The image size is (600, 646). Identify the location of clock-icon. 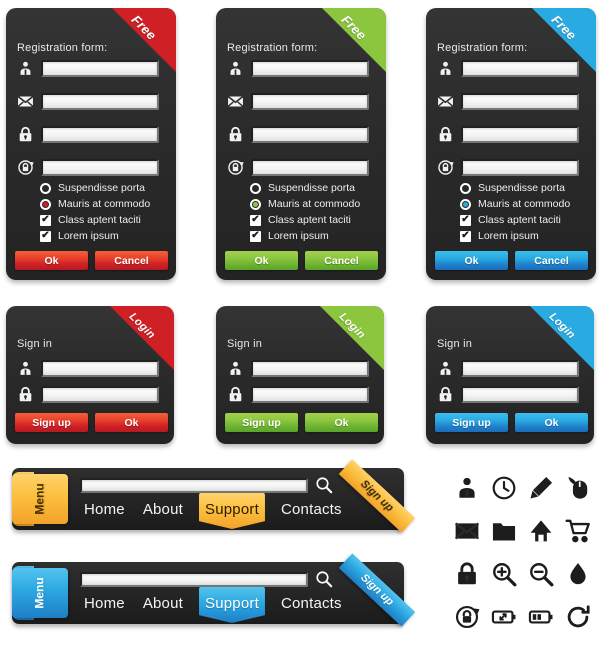
(504, 488).